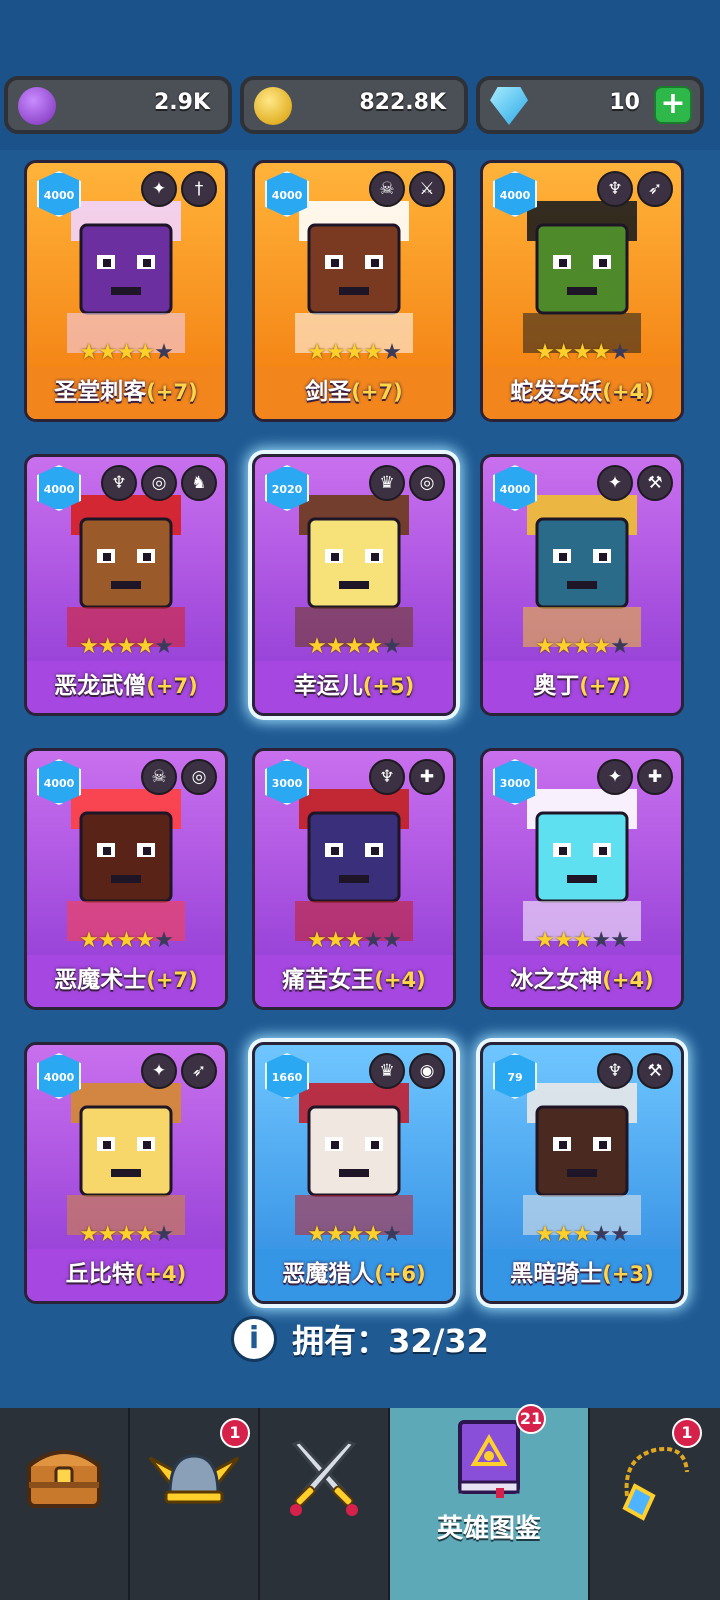 This screenshot has height=1600, width=720. Describe the element at coordinates (172, 392) in the screenshot. I see `hero-bonus: (+7)` at that location.